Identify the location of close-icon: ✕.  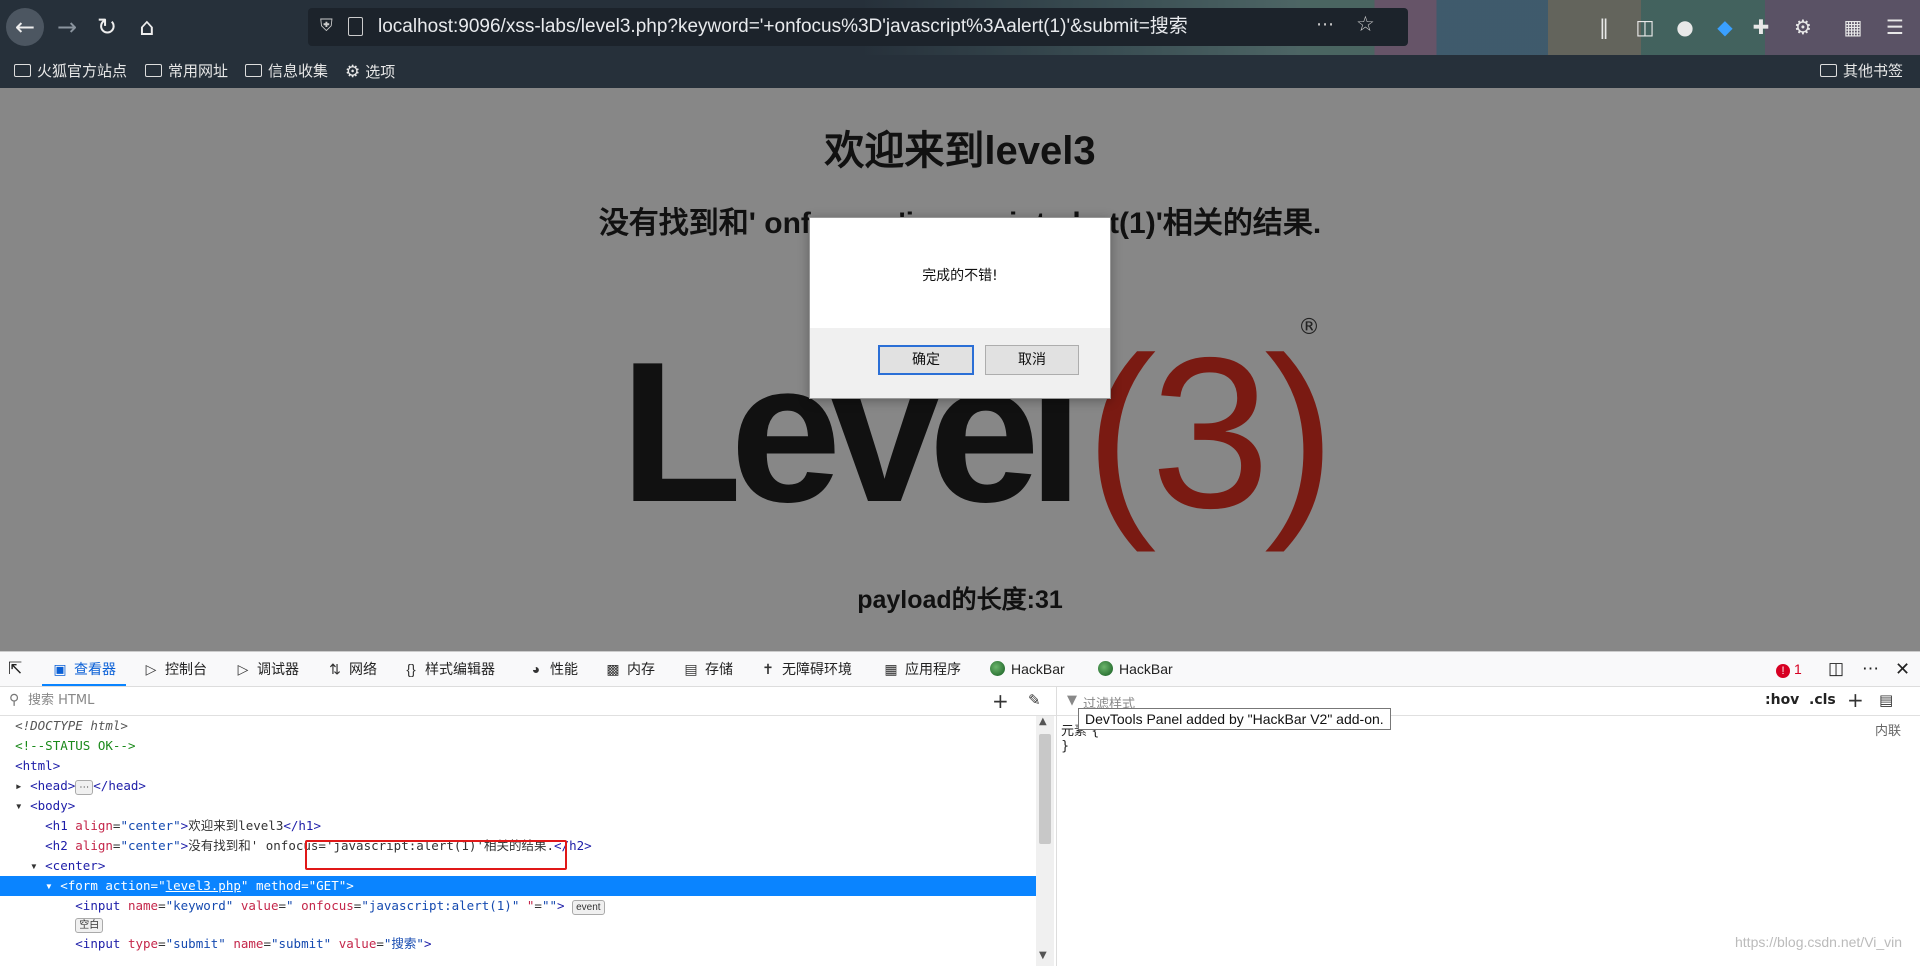
(1902, 669).